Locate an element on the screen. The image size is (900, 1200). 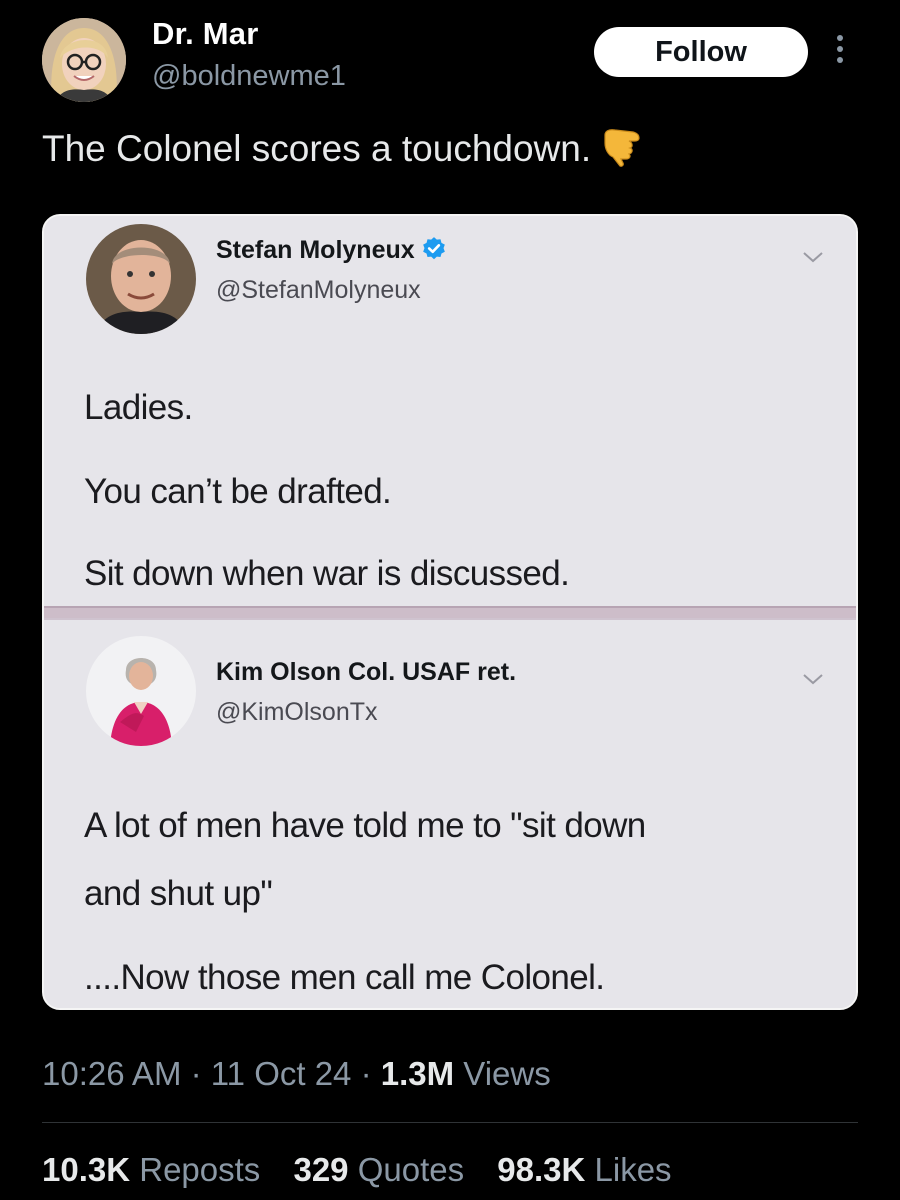
more-options-icon is located at coordinates (840, 52).